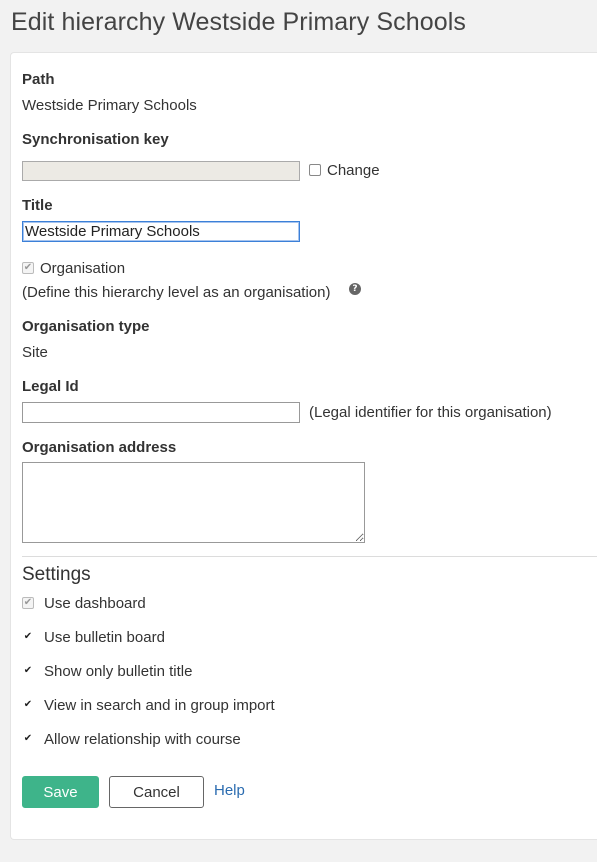  What do you see at coordinates (99, 447) in the screenshot?
I see `org-address-label: Organisation address` at bounding box center [99, 447].